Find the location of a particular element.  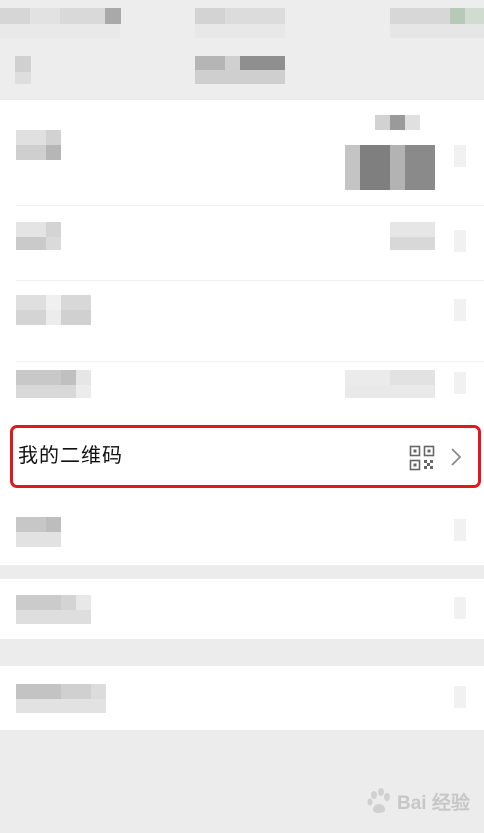

bottom-area is located at coordinates (242, 781).